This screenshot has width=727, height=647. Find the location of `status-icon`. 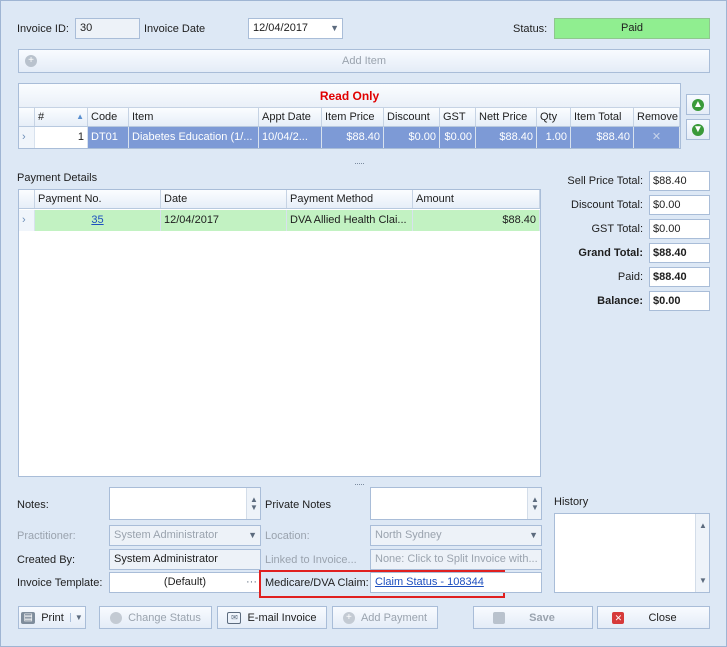

status-icon is located at coordinates (116, 617).